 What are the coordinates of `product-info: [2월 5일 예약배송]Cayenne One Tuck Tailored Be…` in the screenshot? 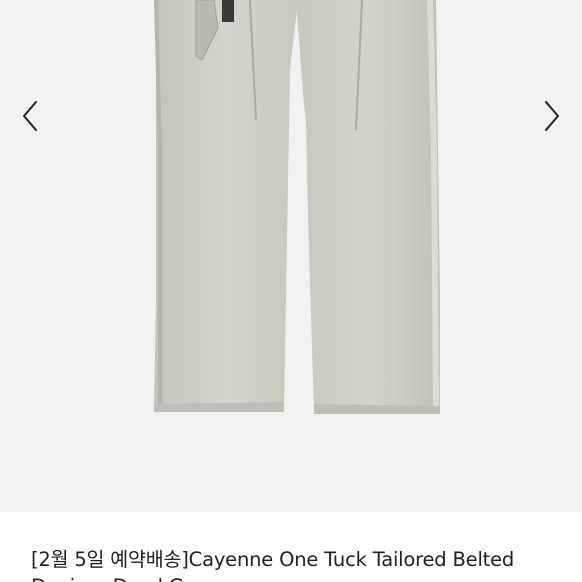 It's located at (291, 547).